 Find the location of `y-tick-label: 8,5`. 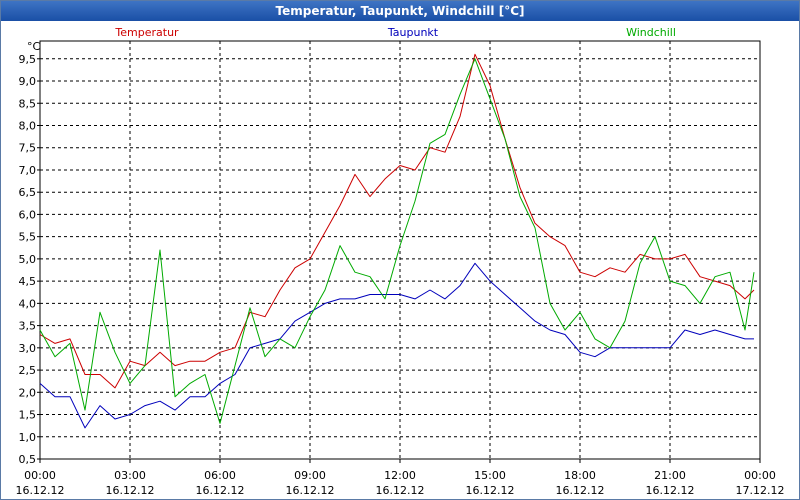

y-tick-label: 8,5 is located at coordinates (28, 103).